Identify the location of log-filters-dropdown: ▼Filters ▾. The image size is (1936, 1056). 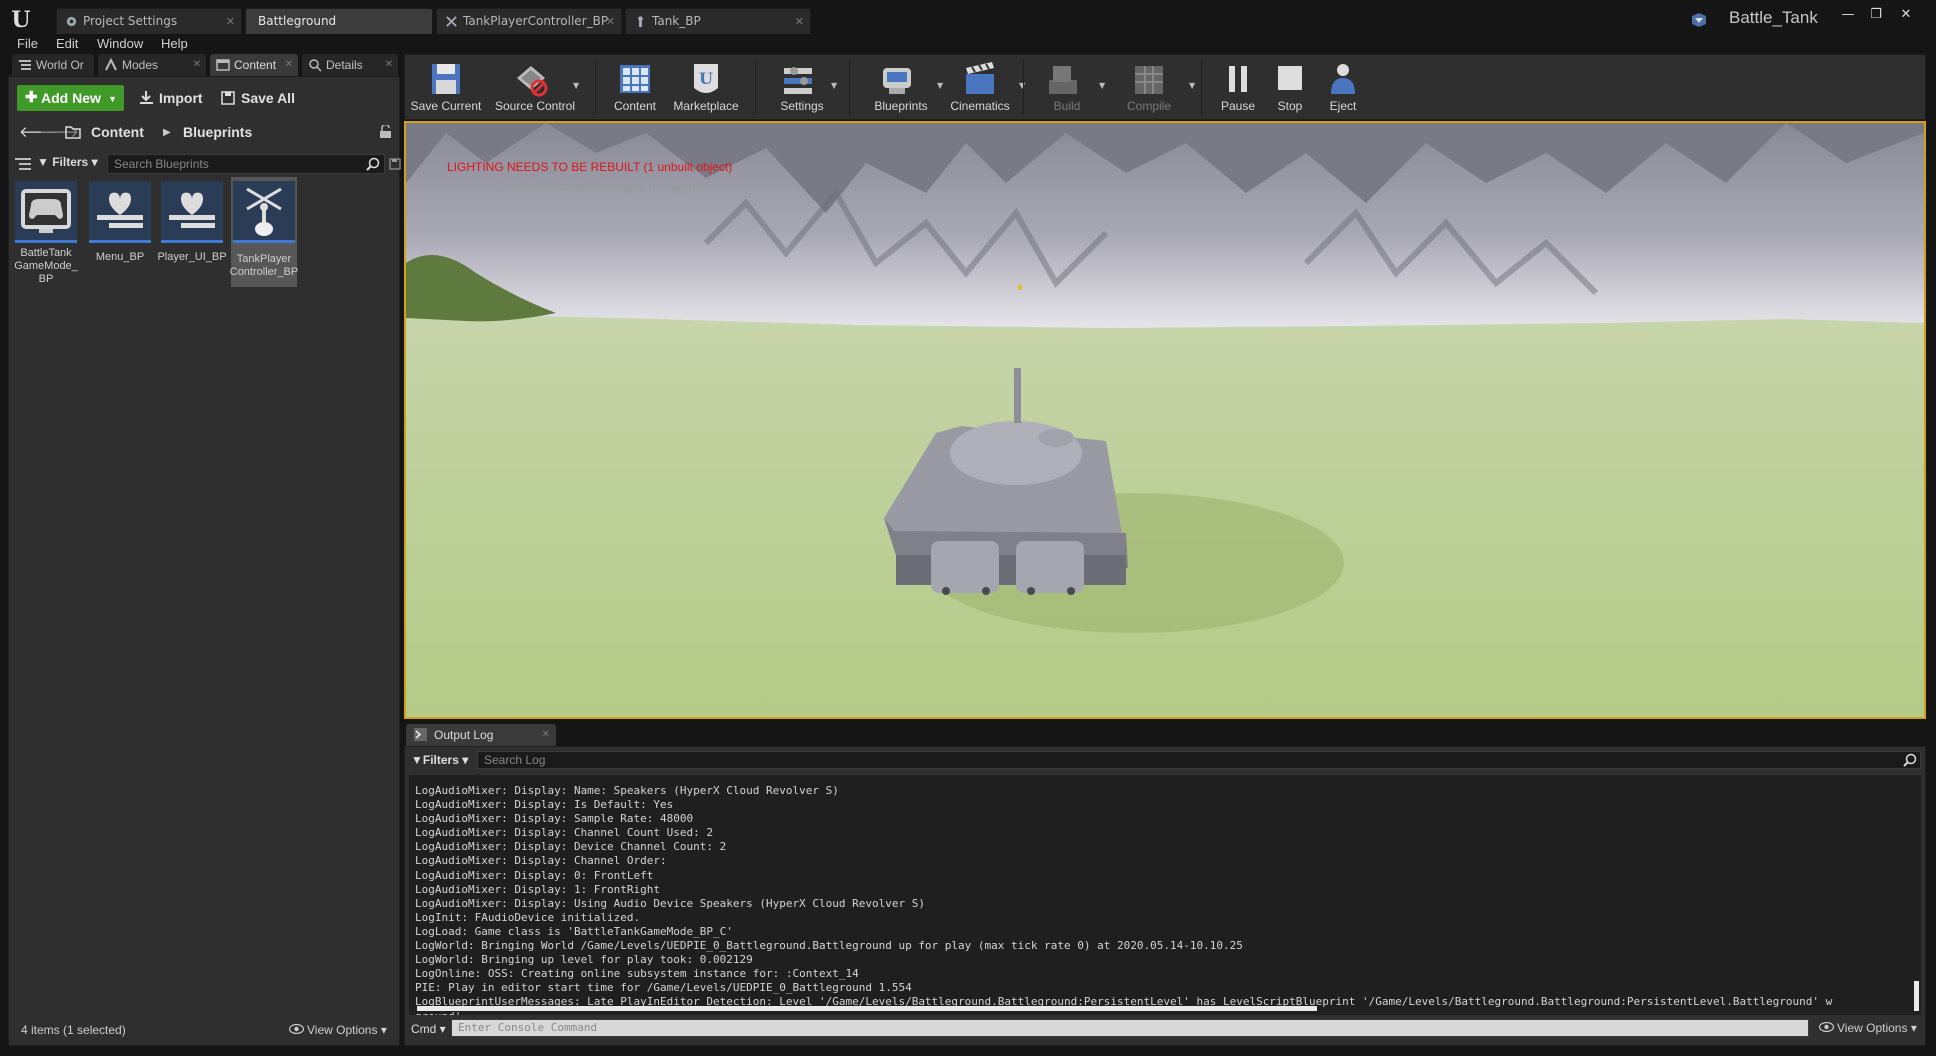
(439, 760).